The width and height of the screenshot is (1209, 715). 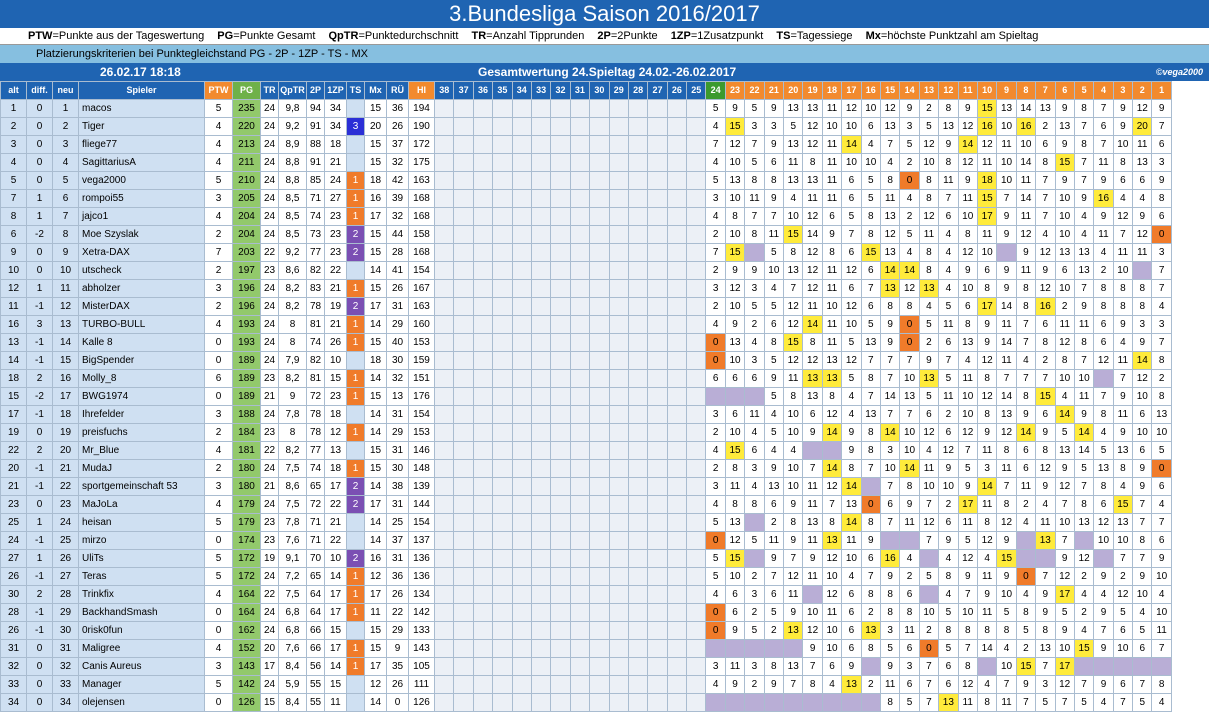 I want to click on qptr: 9,2, so click(x=292, y=252).